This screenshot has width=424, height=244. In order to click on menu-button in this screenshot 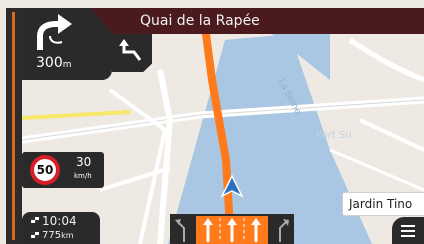, I will do `click(408, 230)`.